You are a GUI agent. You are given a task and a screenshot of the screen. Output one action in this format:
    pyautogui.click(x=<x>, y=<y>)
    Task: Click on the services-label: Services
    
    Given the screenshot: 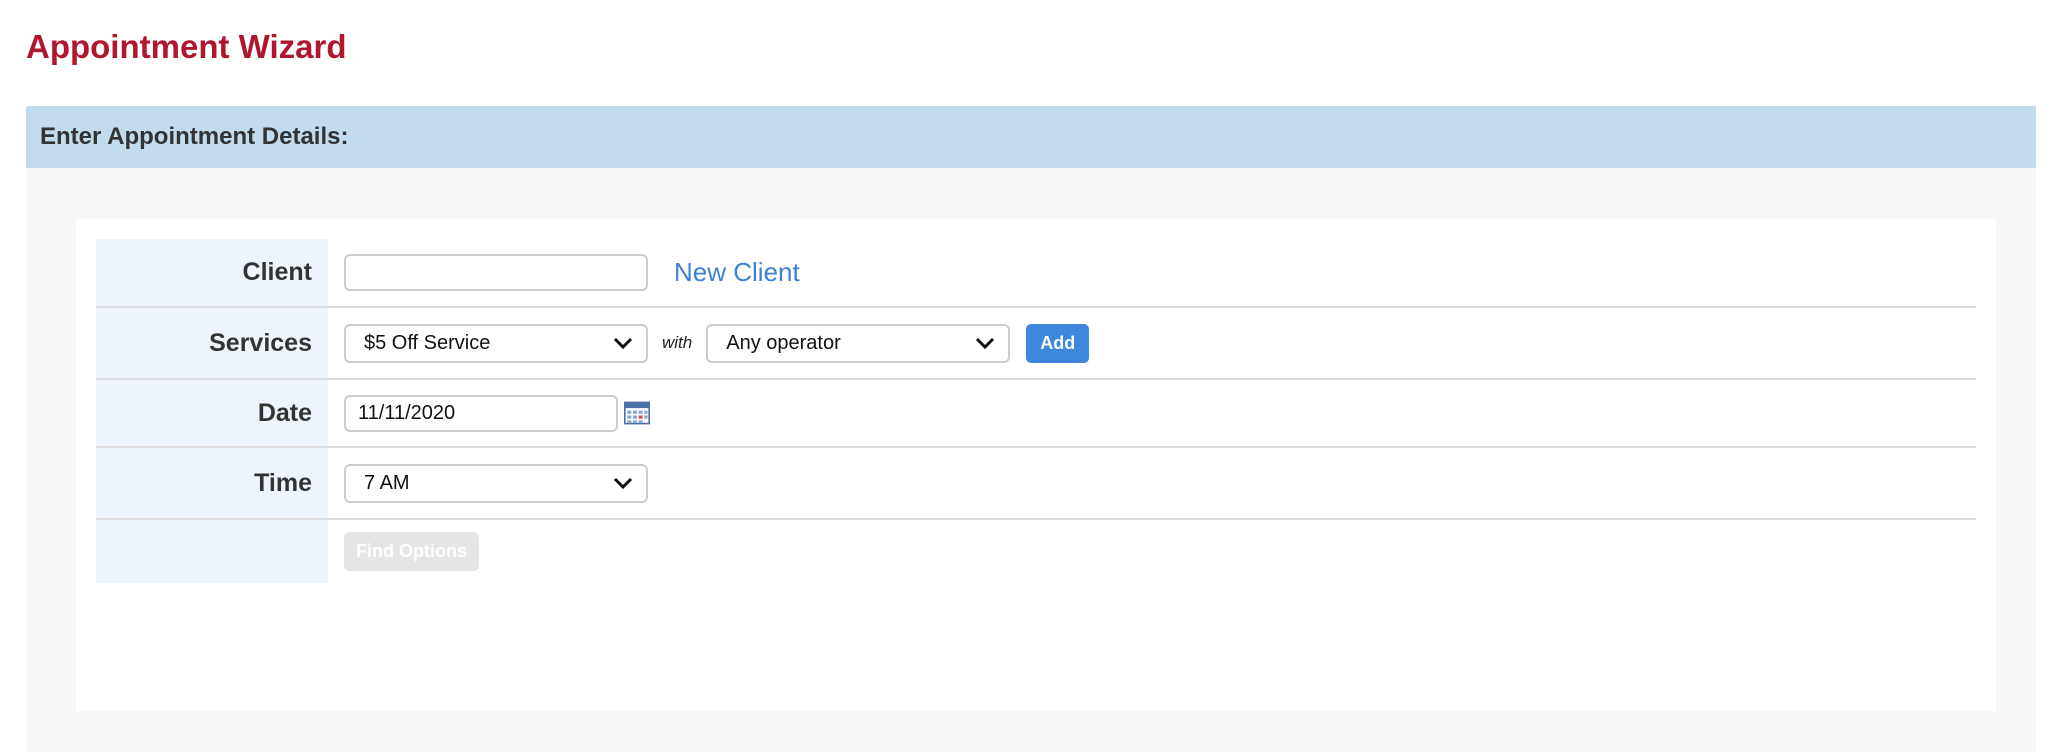 What is the action you would take?
    pyautogui.click(x=212, y=343)
    